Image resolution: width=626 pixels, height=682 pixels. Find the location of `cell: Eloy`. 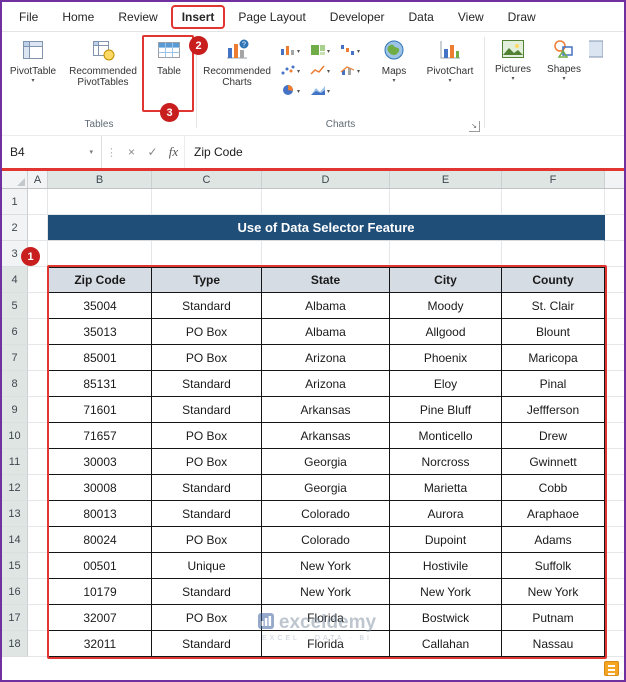

cell: Eloy is located at coordinates (446, 384).